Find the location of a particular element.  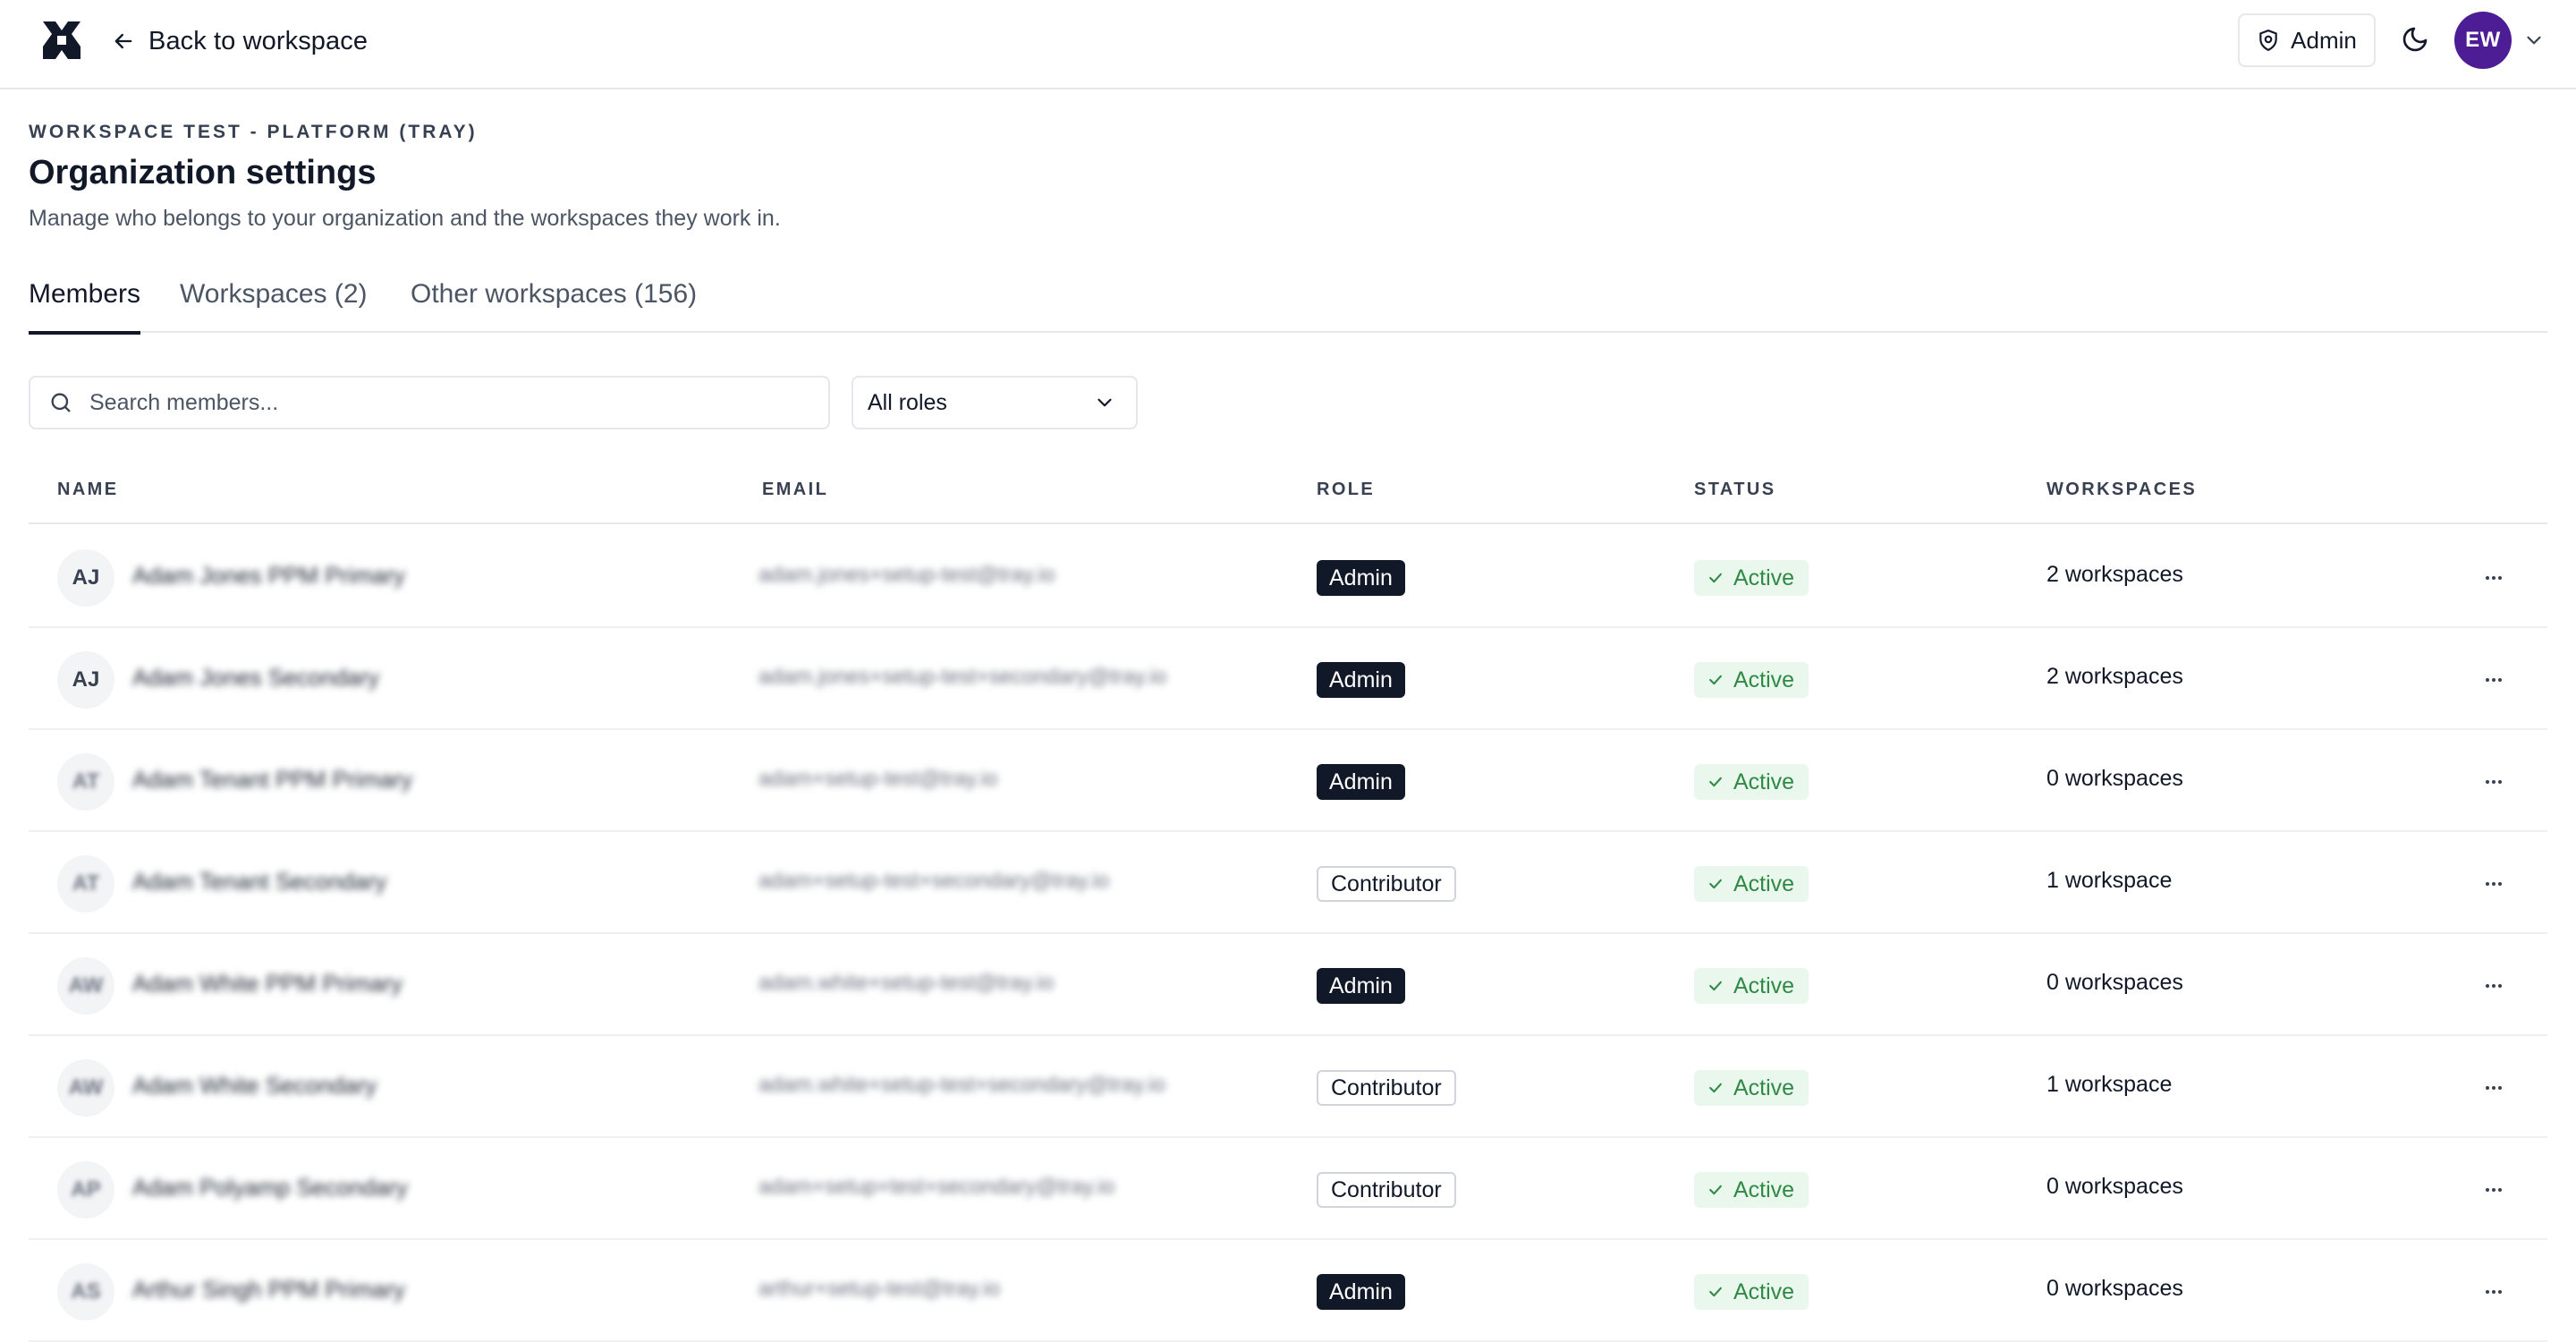

member-initials: AS is located at coordinates (86, 1292).